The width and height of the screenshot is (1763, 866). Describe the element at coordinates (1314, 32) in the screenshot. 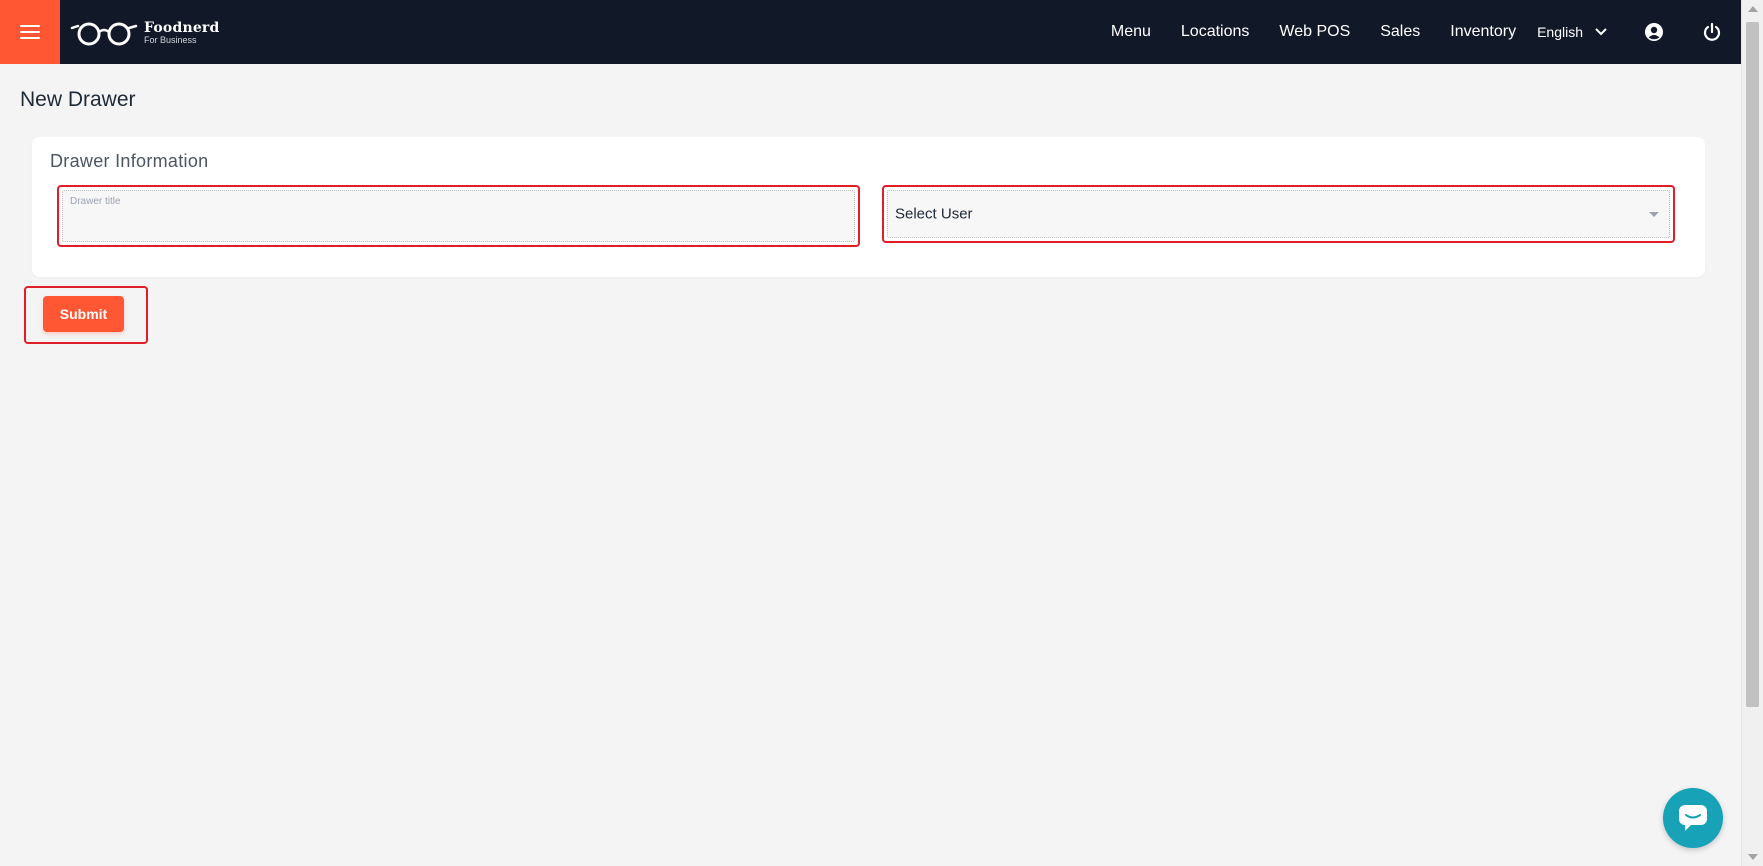

I see `nav-web-pos: Web POS` at that location.